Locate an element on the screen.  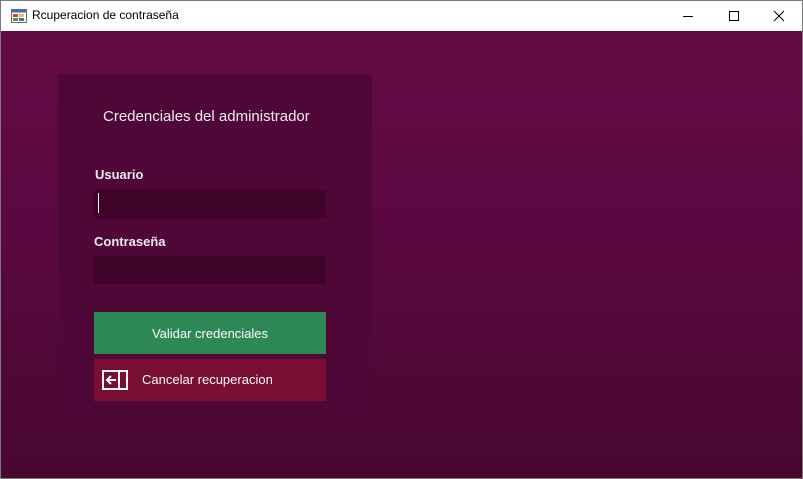
maximize-button is located at coordinates (734, 16).